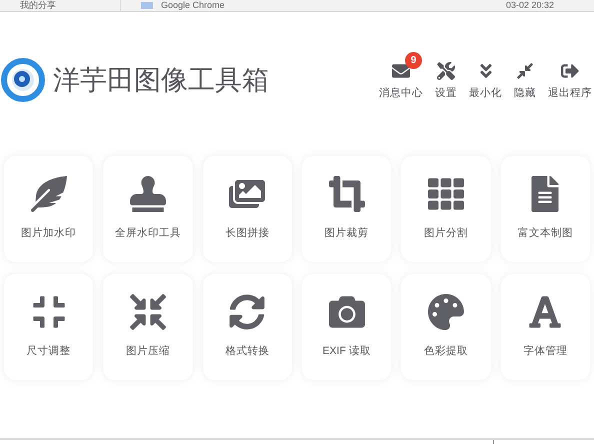 The image size is (594, 446). I want to click on tool-card: 字体管理, so click(545, 327).